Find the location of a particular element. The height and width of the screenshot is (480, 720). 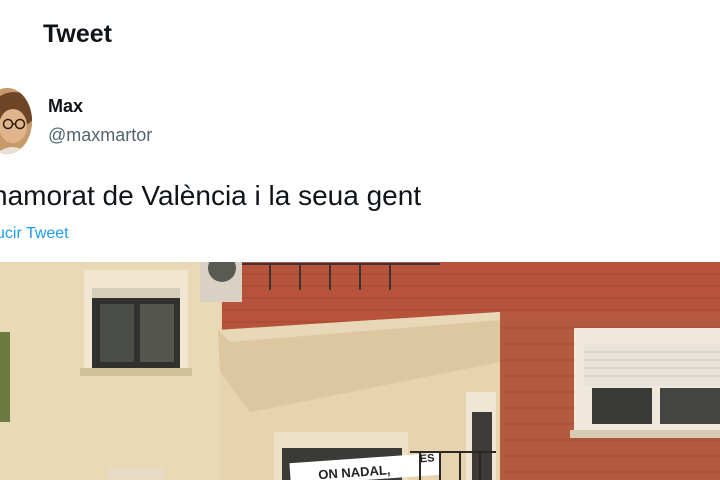

avatar is located at coordinates (16, 121).